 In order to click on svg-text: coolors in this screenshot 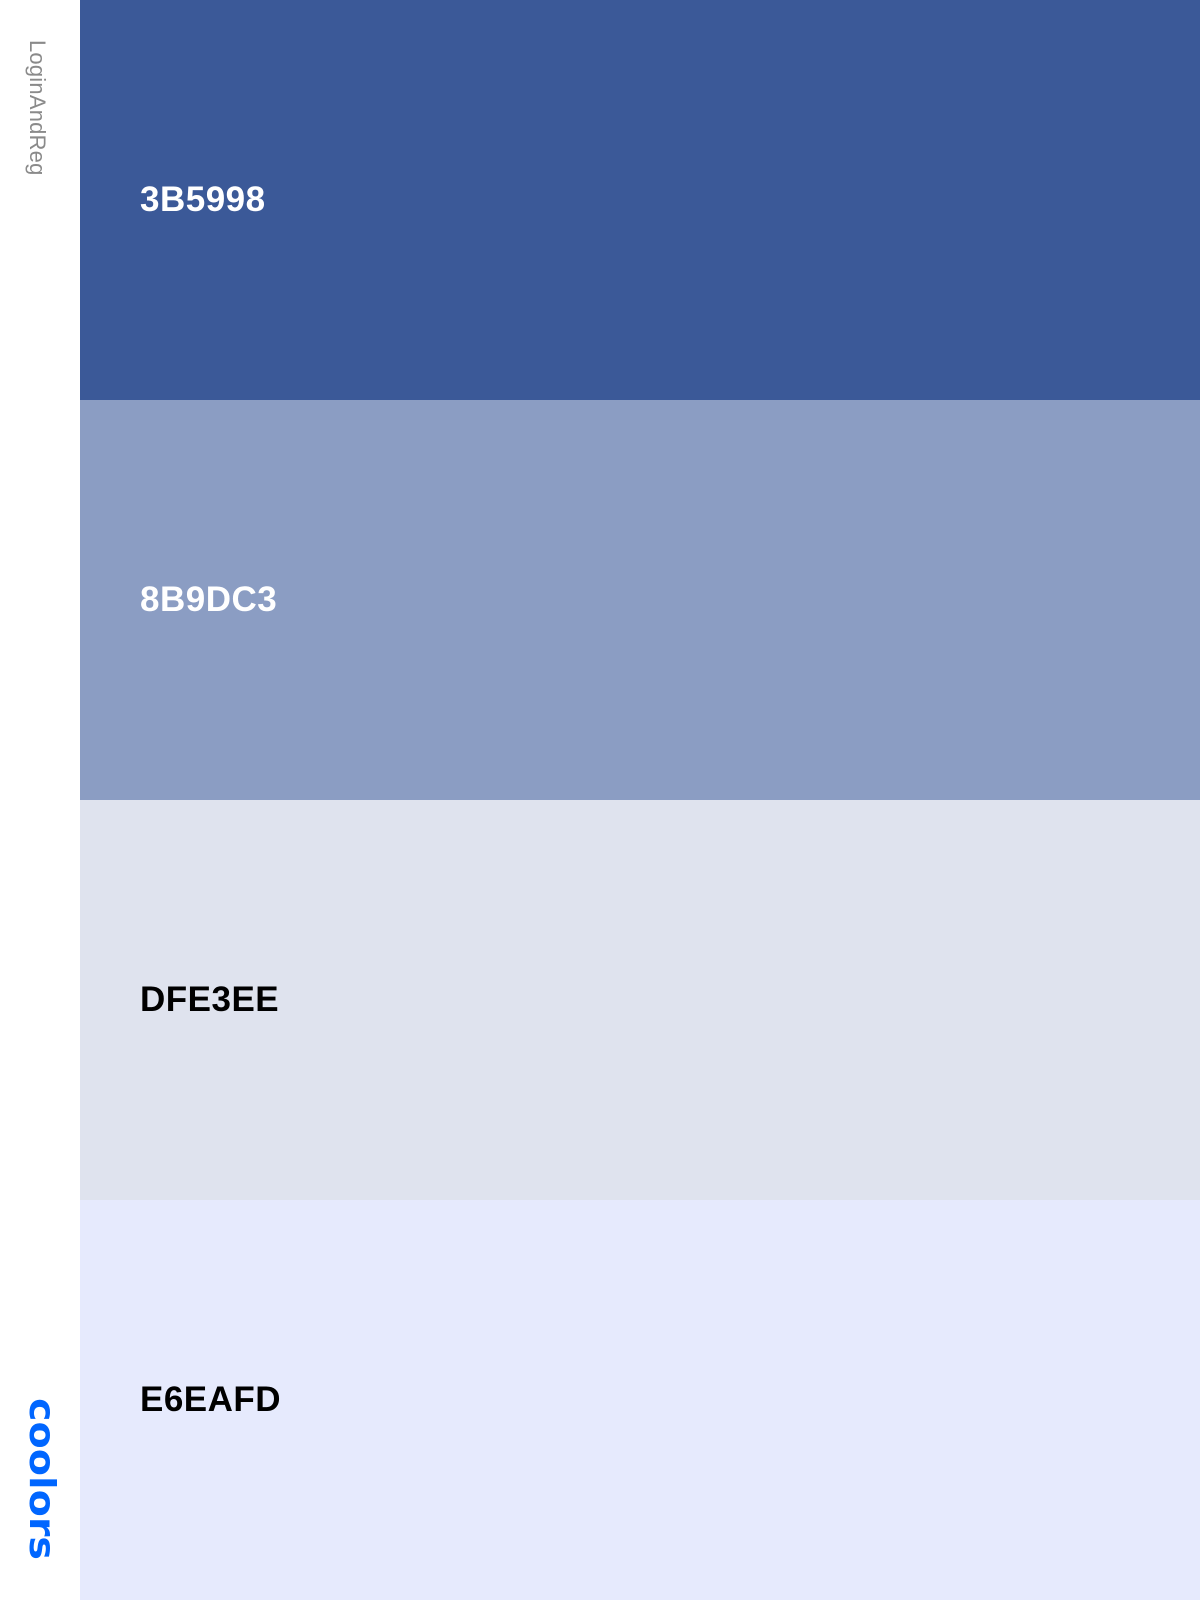, I will do `click(40, 1479)`.